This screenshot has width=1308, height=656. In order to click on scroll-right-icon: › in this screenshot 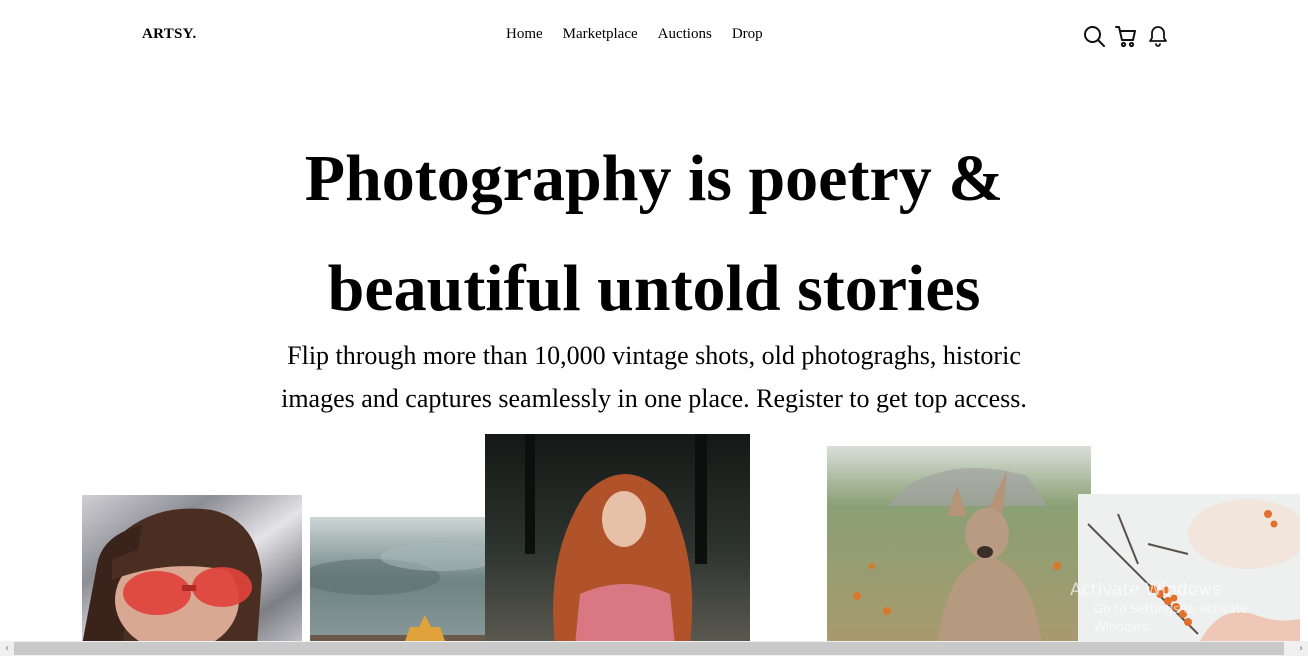, I will do `click(1301, 648)`.